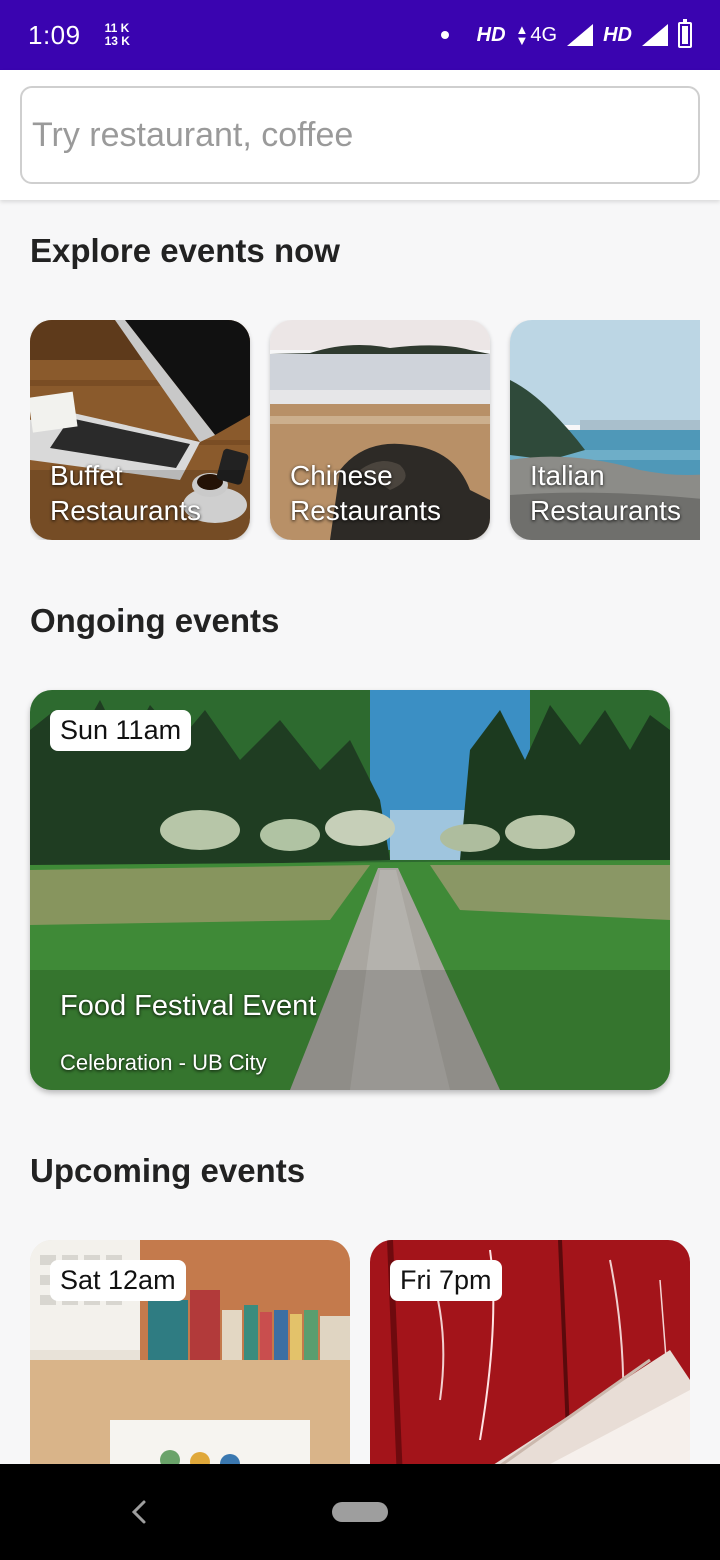 The height and width of the screenshot is (1560, 720). Describe the element at coordinates (190, 1360) in the screenshot. I see `upcoming-event-card: Sat 12am` at that location.